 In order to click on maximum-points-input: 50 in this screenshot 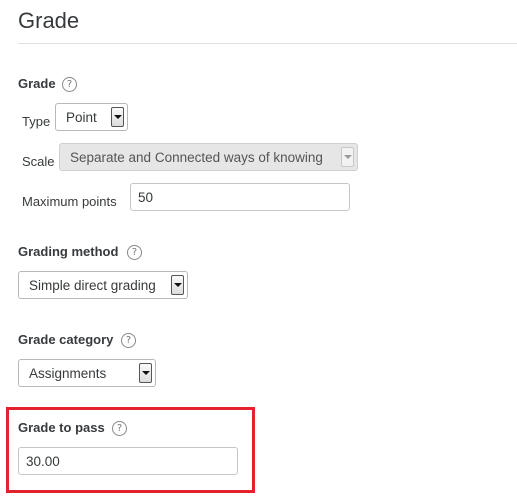, I will do `click(240, 197)`.